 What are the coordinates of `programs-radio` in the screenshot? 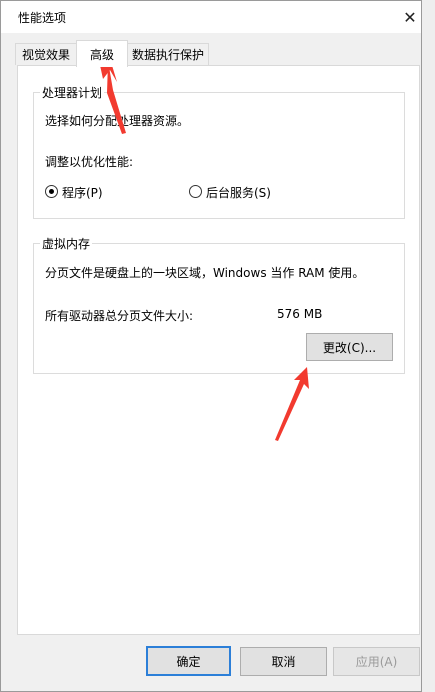 It's located at (51, 191).